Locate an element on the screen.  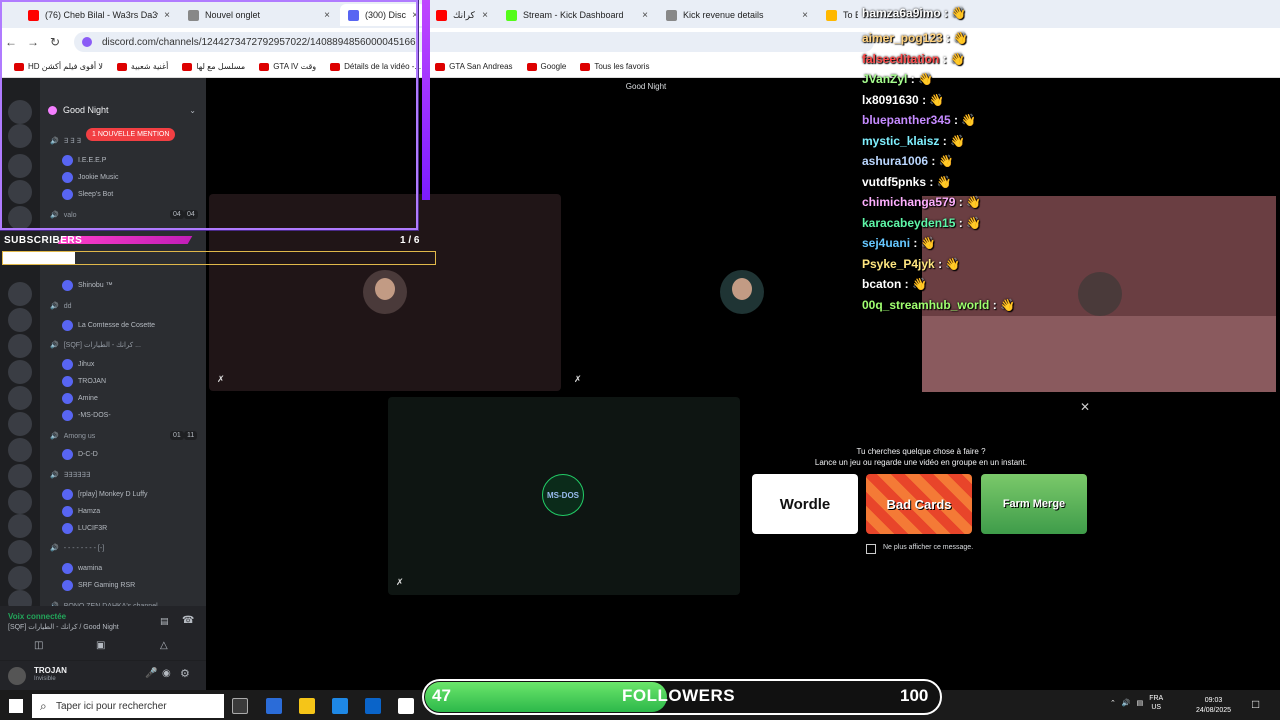
bookmark-label: GTA San Andreas is located at coordinates (481, 66).